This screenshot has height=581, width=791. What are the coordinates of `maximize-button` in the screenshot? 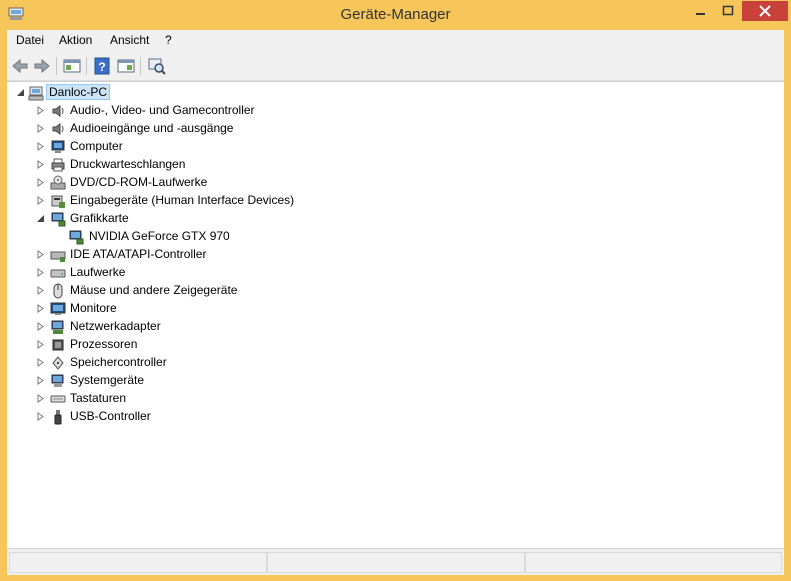 It's located at (728, 11).